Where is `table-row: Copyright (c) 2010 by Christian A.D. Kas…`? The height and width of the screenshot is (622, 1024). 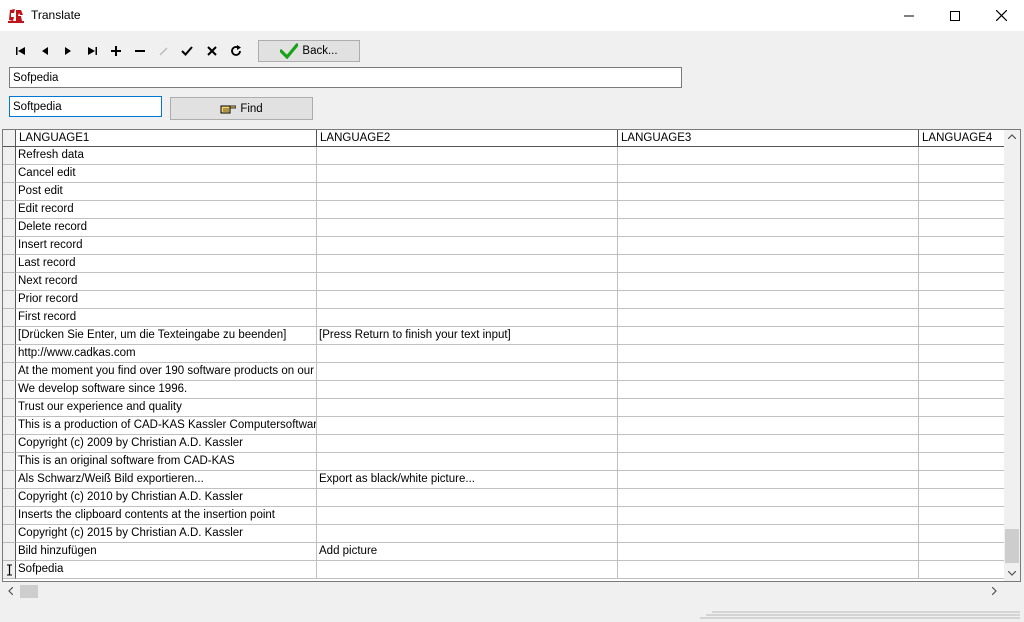 table-row: Copyright (c) 2010 by Christian A.D. Kas… is located at coordinates (504, 498).